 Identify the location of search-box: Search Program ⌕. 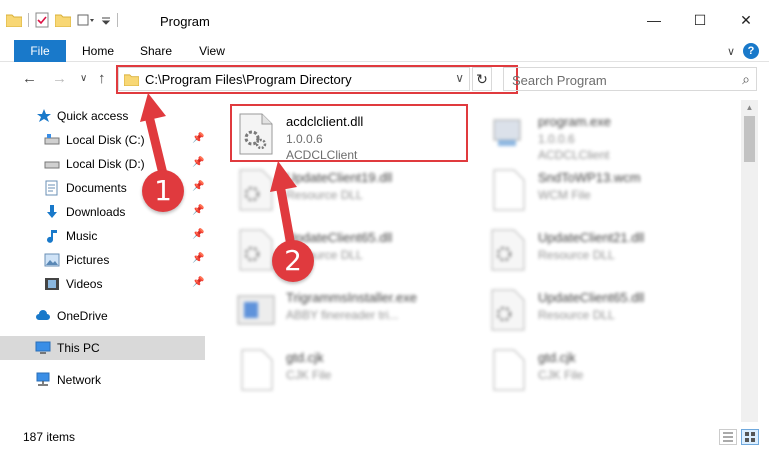
(630, 79).